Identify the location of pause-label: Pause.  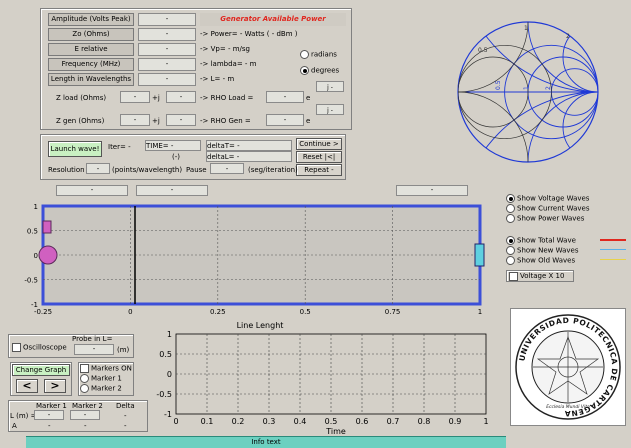
(196, 170).